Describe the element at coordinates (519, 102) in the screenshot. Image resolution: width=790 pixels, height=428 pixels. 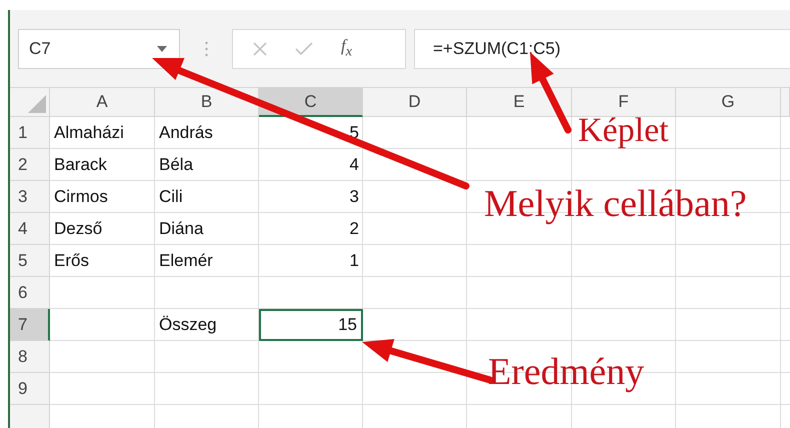
I see `column-header: E` at that location.